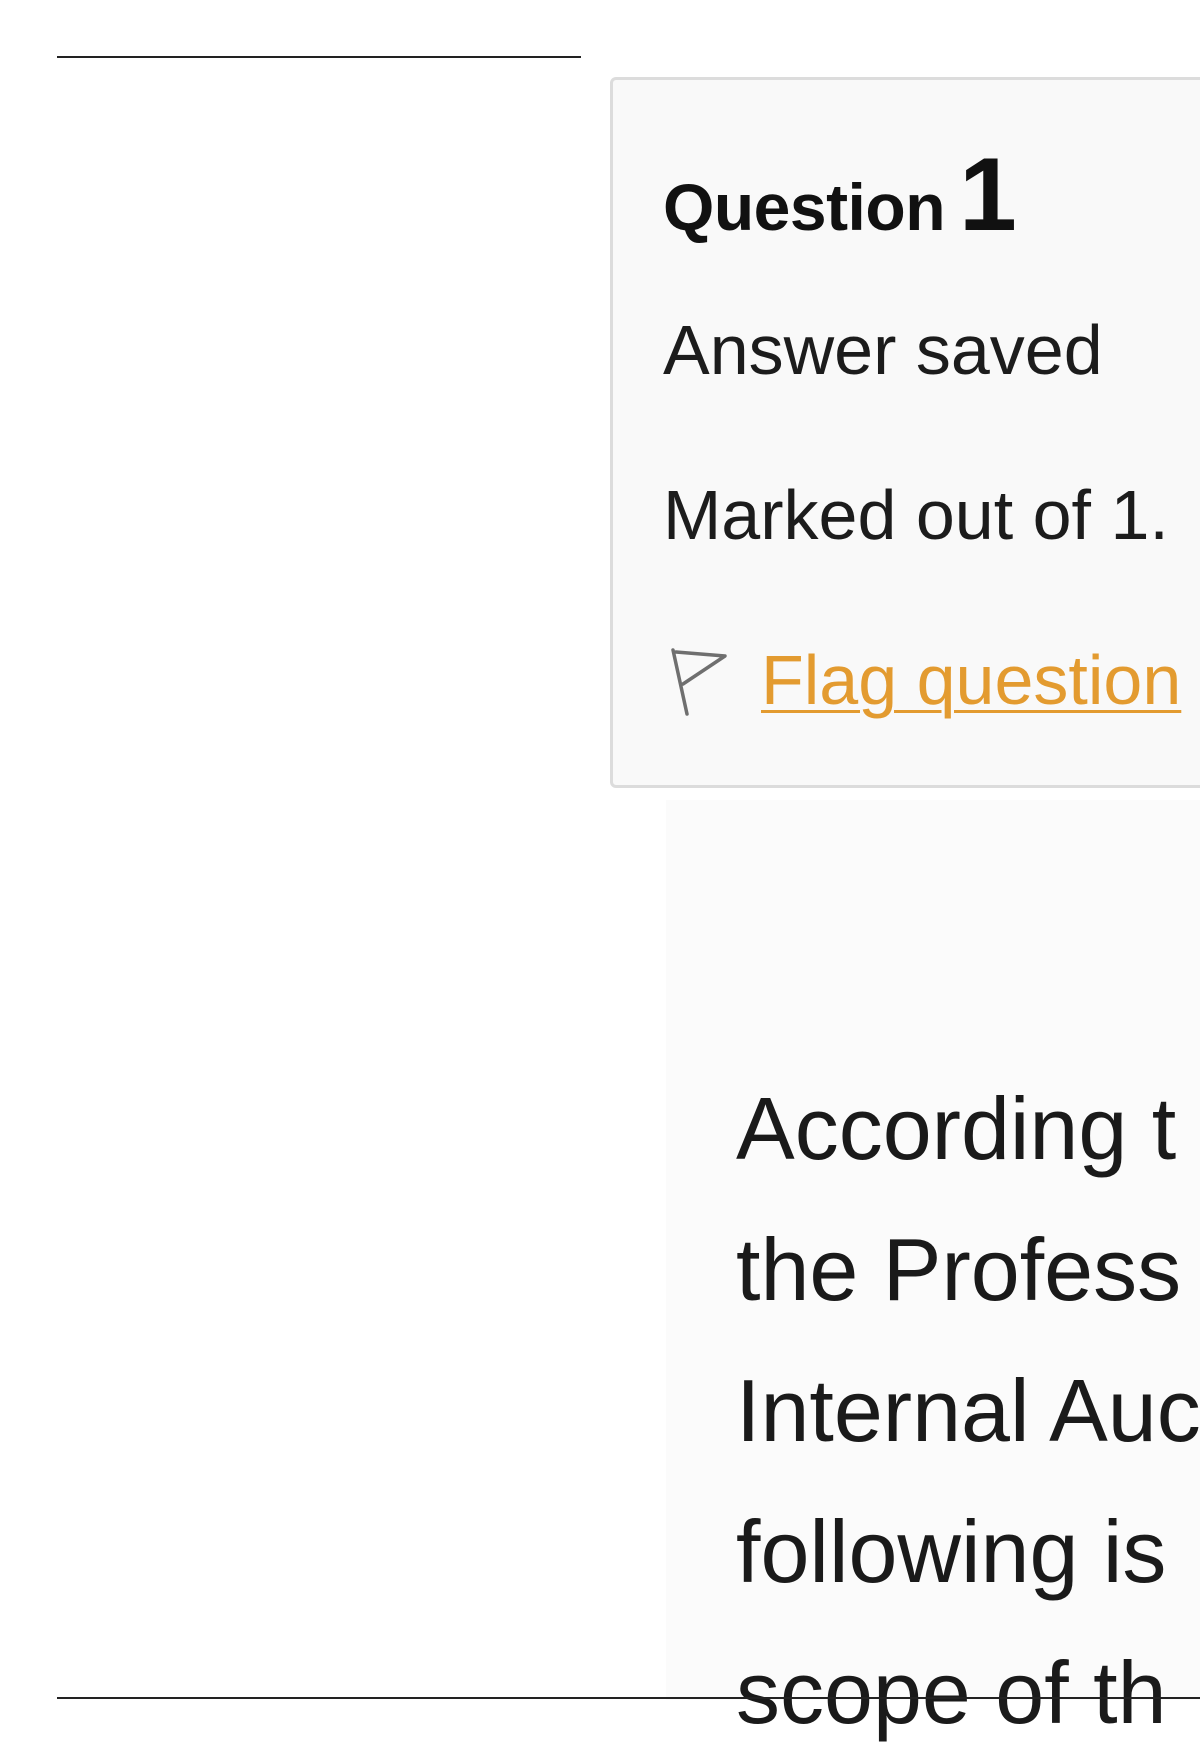 This screenshot has height=1763, width=1200. I want to click on question-text-line: scope of th, so click(951, 1692).